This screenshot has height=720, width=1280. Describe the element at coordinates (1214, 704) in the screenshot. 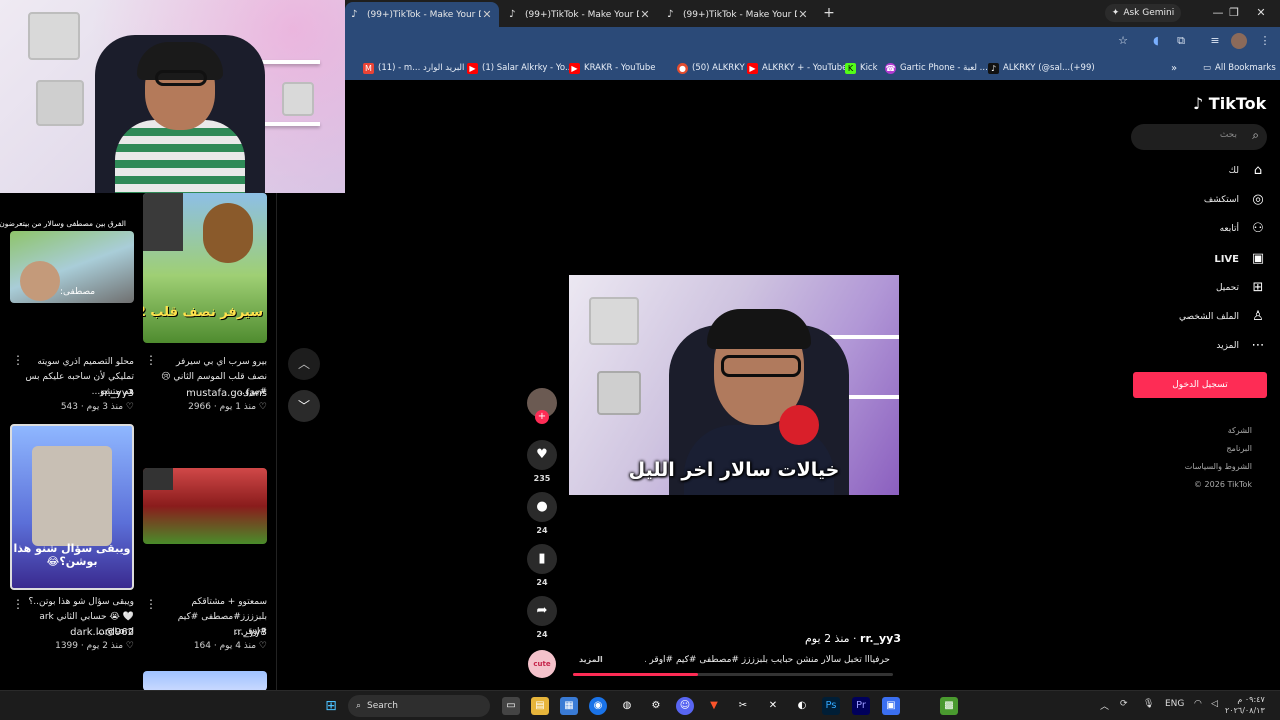

I see `volume-icon: ◁` at that location.